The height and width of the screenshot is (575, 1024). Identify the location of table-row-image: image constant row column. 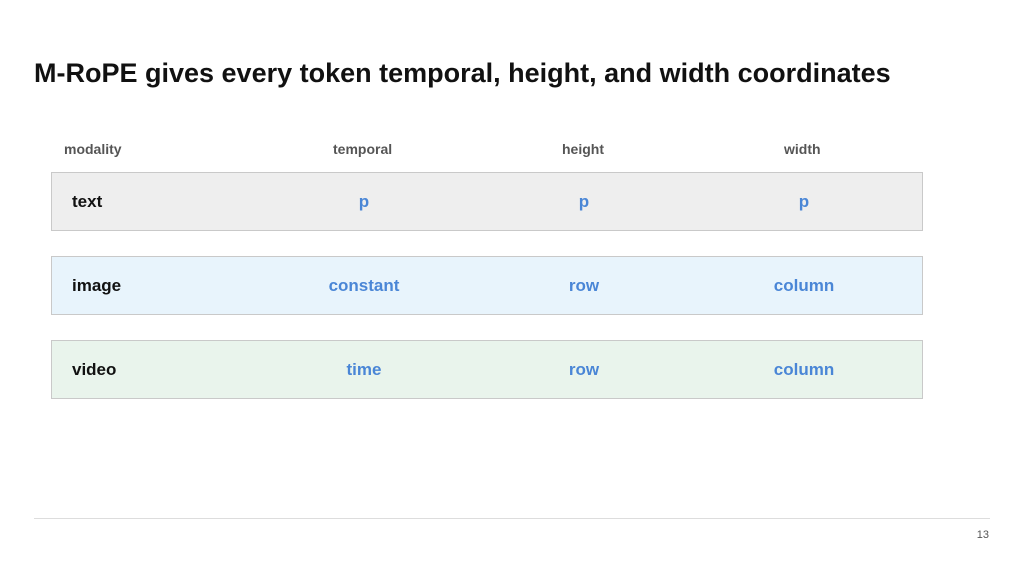
(487, 285).